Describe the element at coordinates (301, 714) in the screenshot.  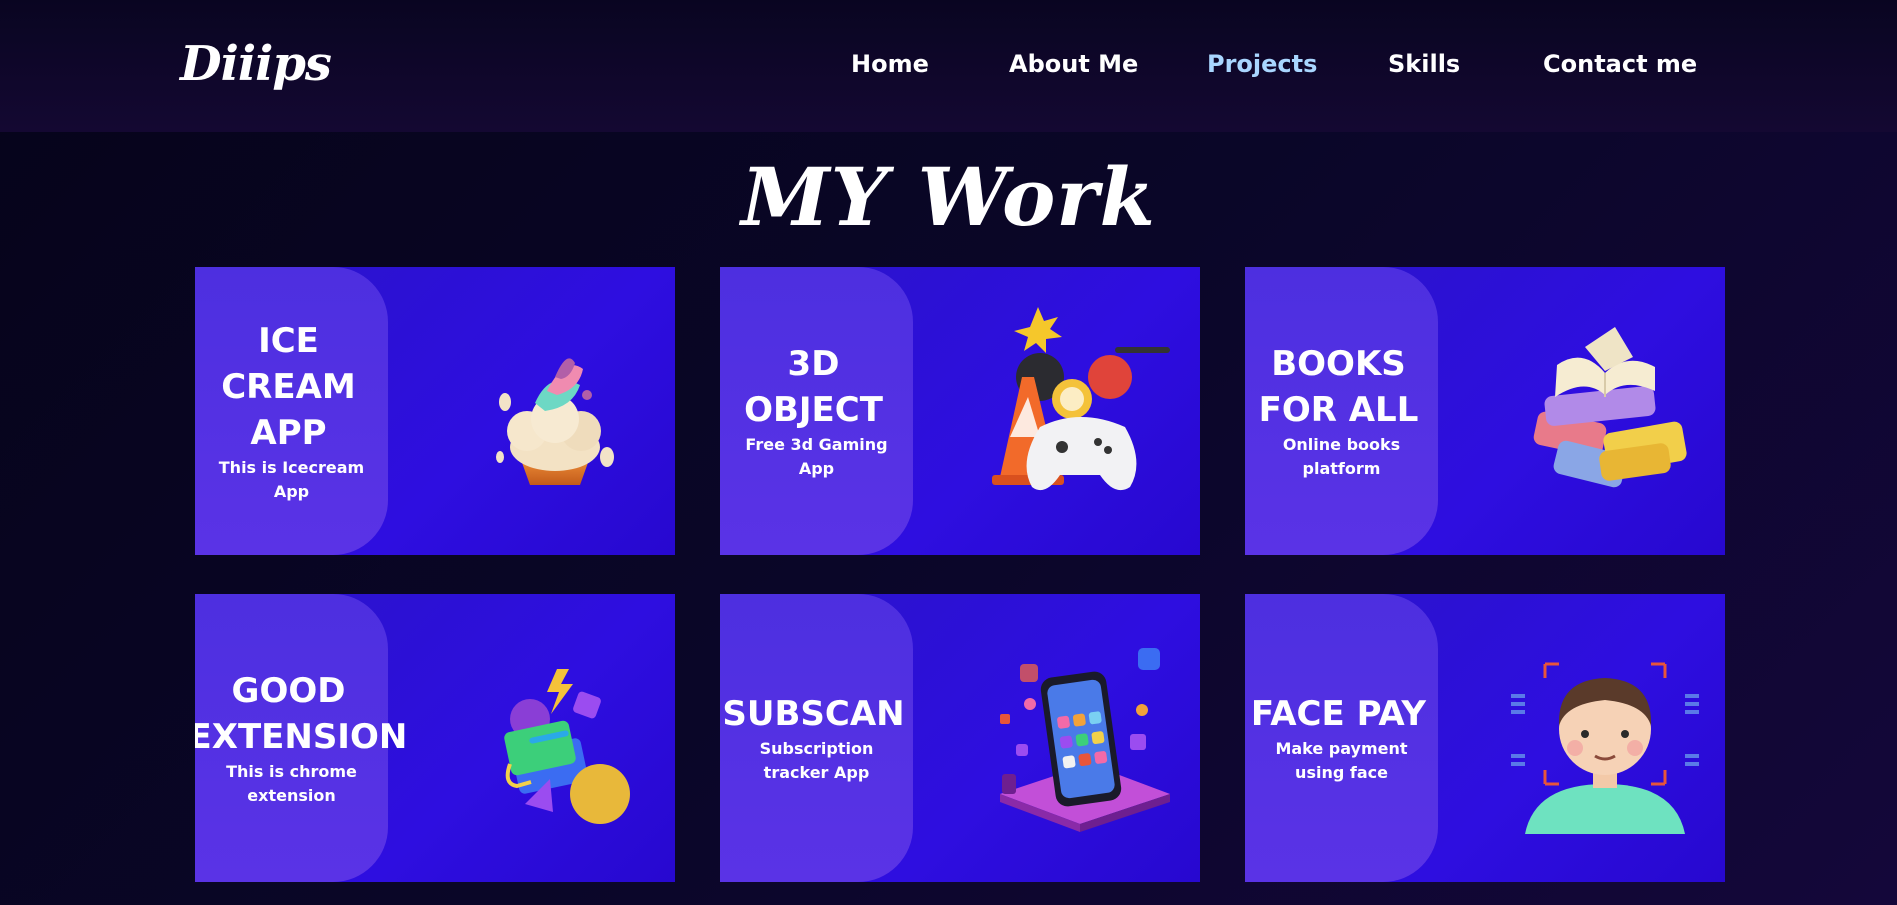
I see `card-title: GOOD EXTENSION` at that location.